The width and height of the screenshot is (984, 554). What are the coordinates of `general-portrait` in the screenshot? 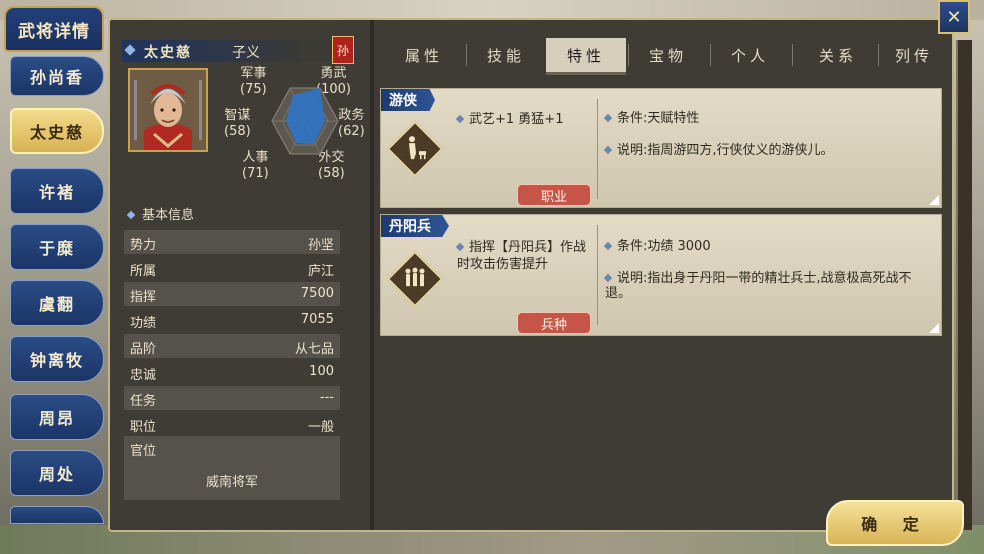 It's located at (168, 110).